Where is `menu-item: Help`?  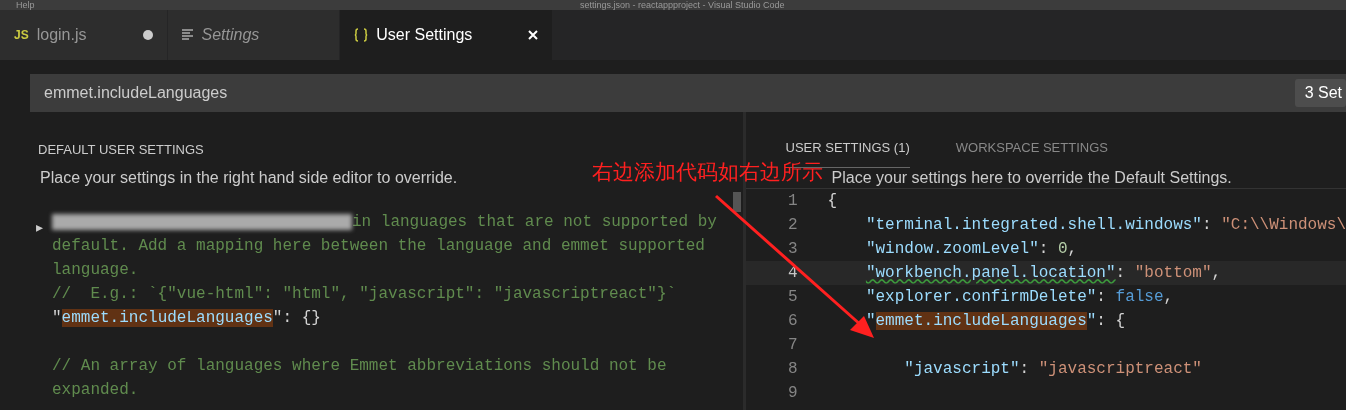
menu-item: Help is located at coordinates (25, 5).